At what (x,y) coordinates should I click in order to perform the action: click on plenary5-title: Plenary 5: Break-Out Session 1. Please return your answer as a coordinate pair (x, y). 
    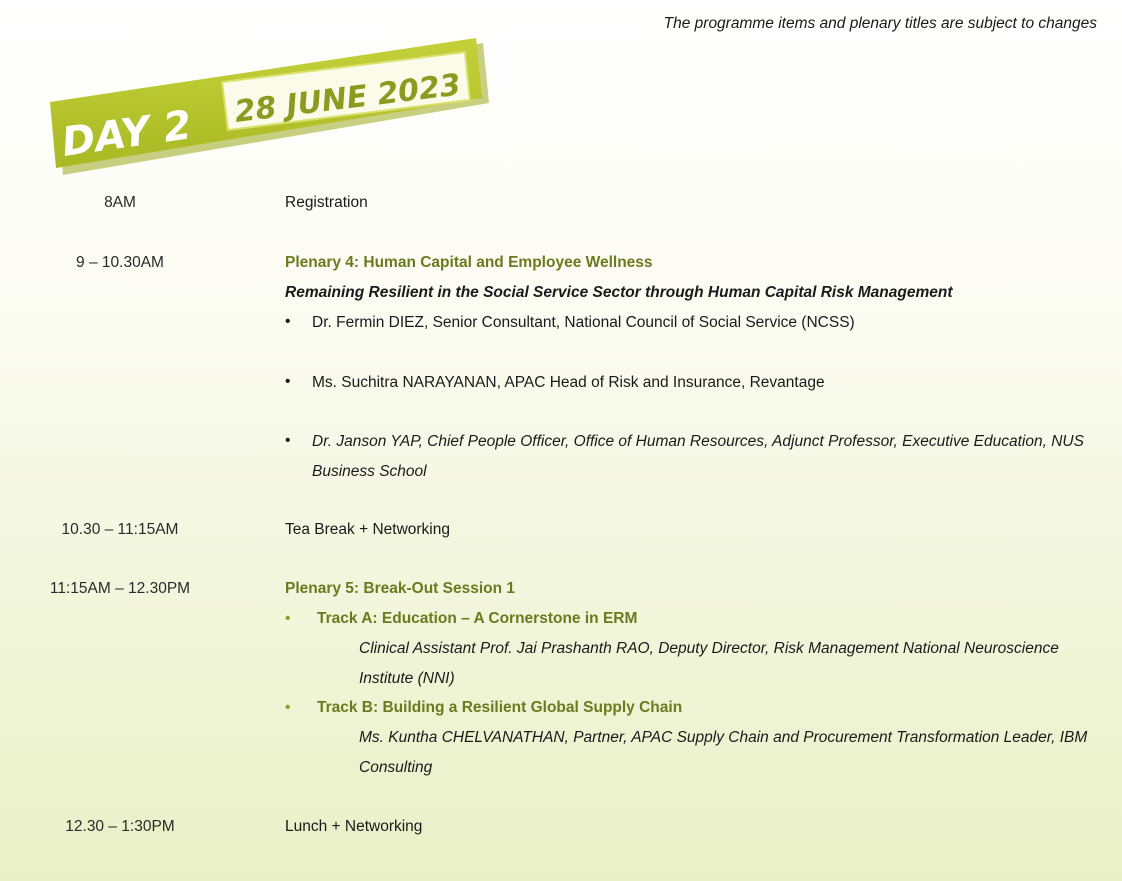
    Looking at the image, I should click on (400, 588).